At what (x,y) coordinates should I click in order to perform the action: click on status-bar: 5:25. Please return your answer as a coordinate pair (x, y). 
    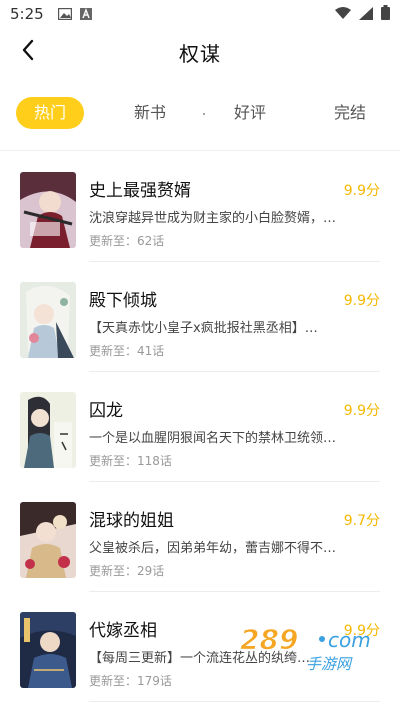
    Looking at the image, I should click on (200, 14).